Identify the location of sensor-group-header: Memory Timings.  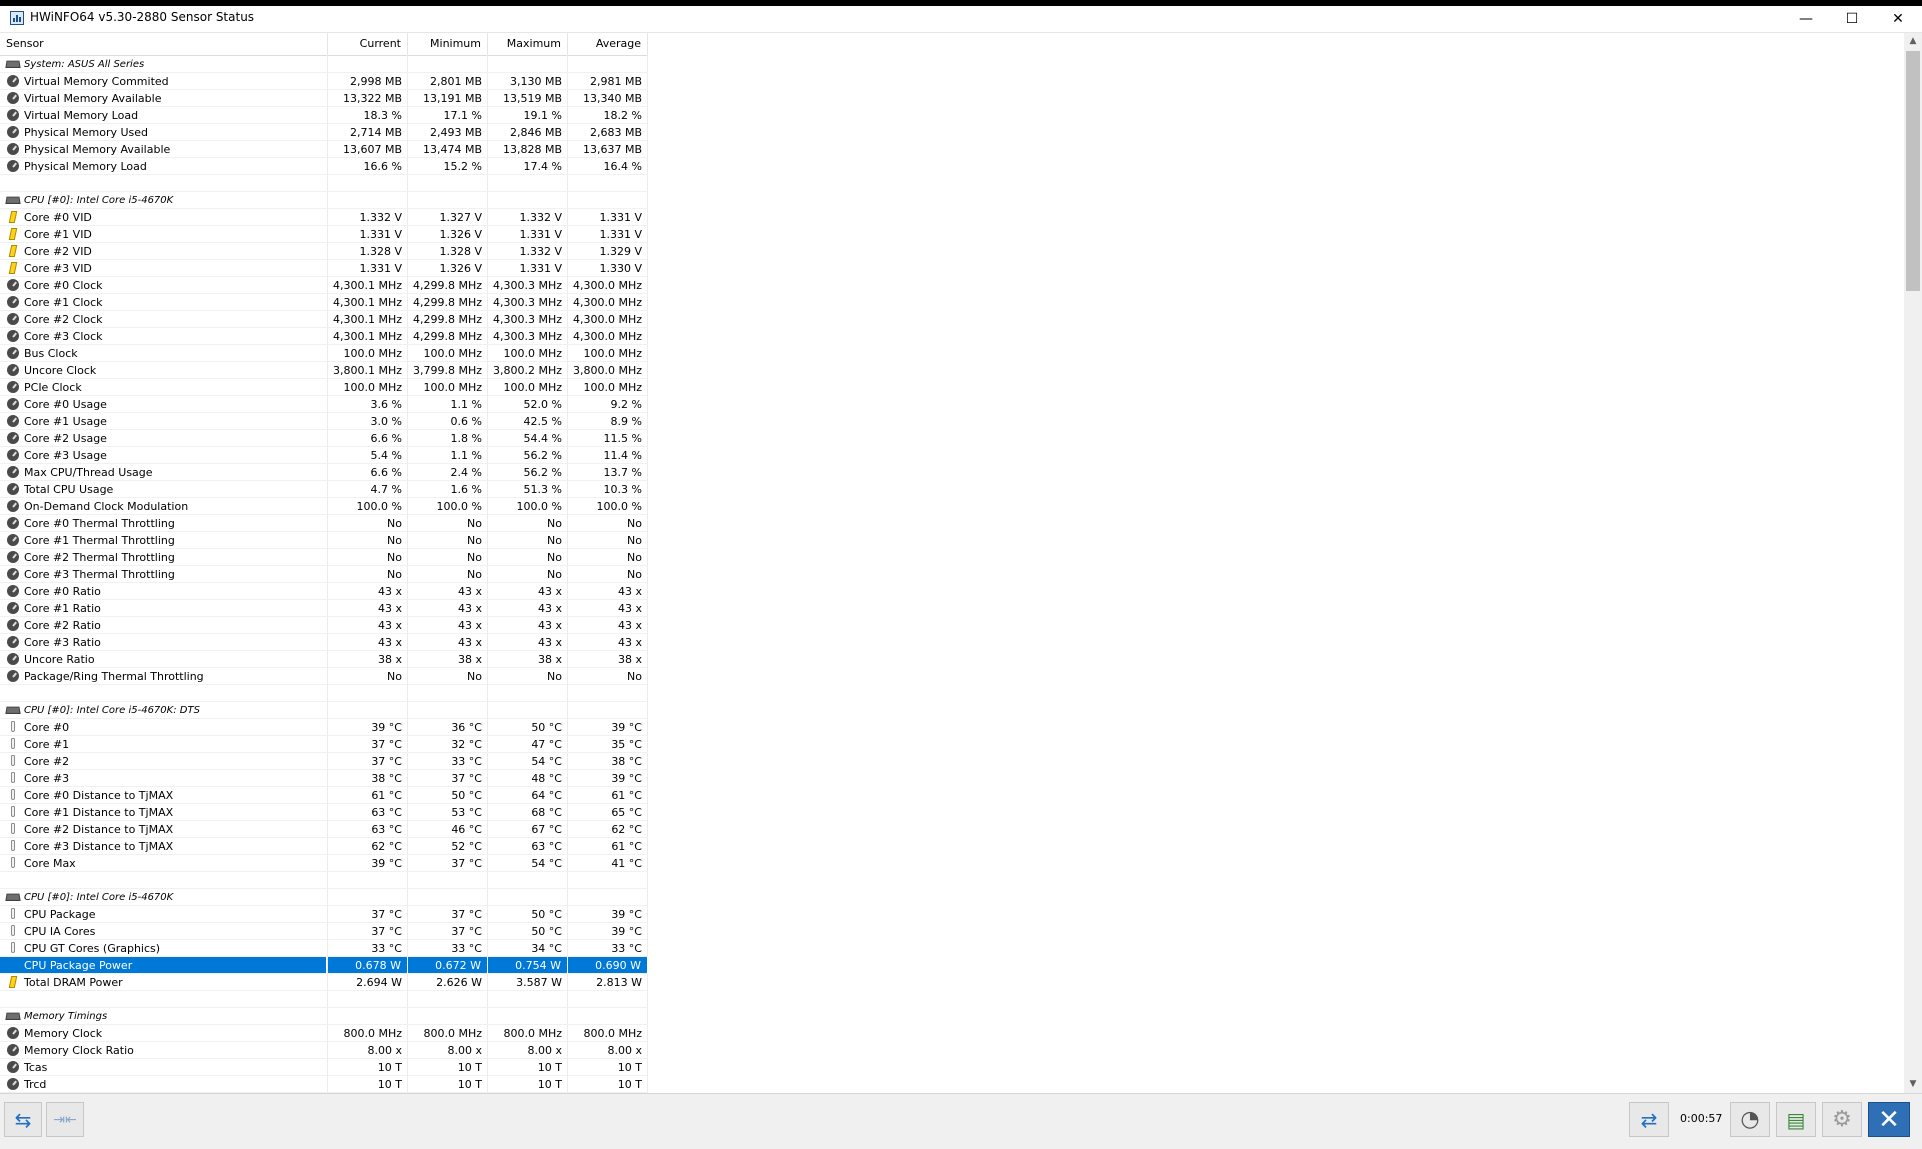
(324, 1016).